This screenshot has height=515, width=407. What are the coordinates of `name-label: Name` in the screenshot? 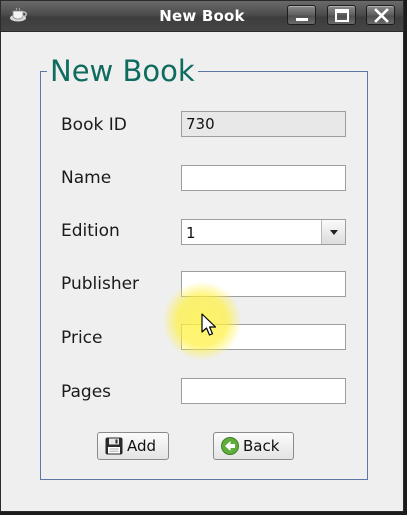 It's located at (86, 178).